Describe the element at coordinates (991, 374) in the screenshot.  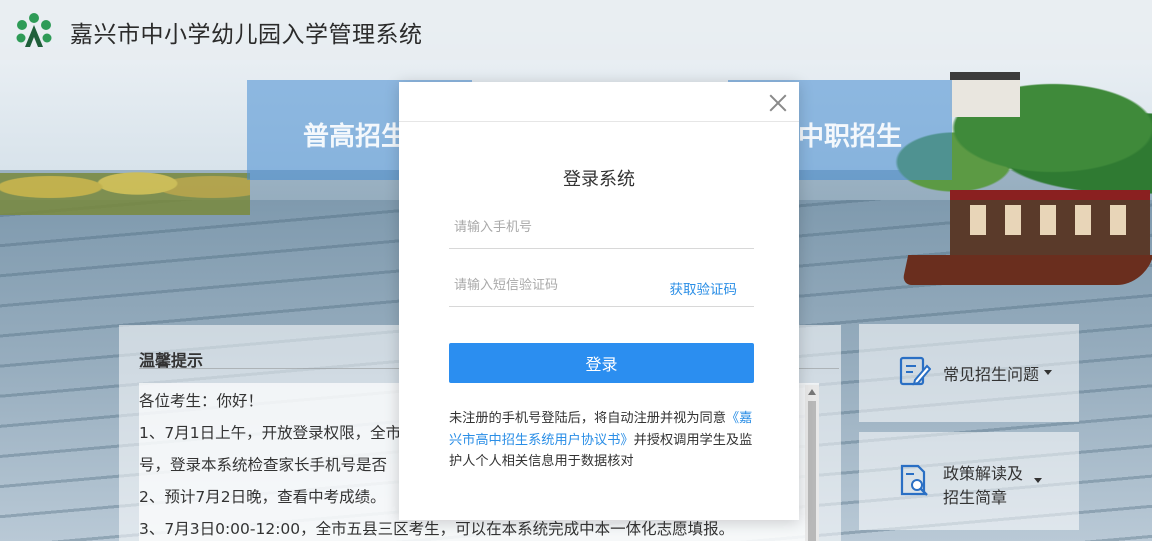
I see `faq-label: 常见招生问题` at that location.